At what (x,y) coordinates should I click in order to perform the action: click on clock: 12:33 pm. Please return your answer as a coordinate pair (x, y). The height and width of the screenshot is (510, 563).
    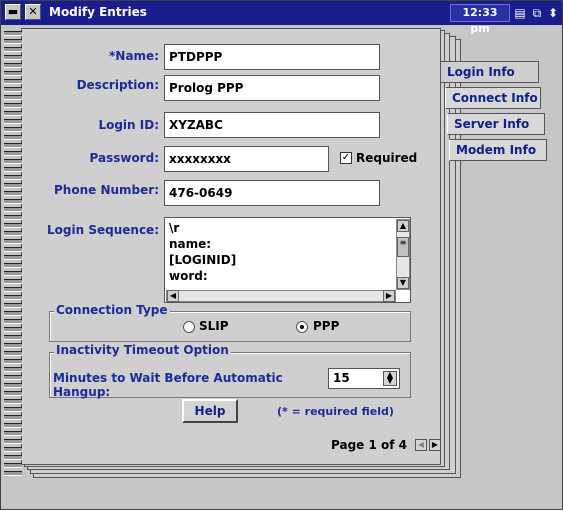
    Looking at the image, I should click on (480, 19).